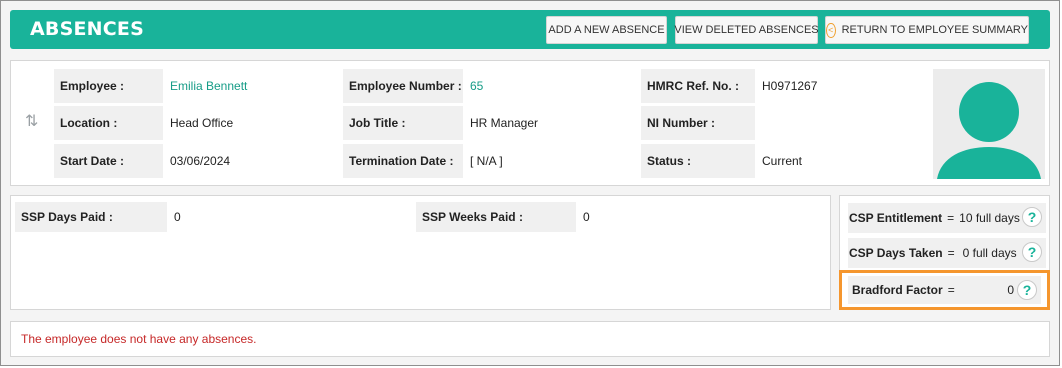 This screenshot has width=1062, height=368. What do you see at coordinates (403, 86) in the screenshot?
I see `employee-number-label: Employee Number :` at bounding box center [403, 86].